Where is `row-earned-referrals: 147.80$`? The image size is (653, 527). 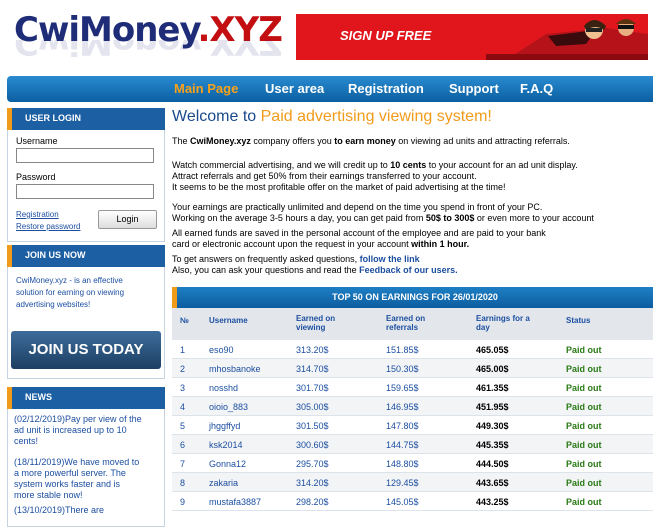
row-earned-referrals: 147.80$ is located at coordinates (402, 426).